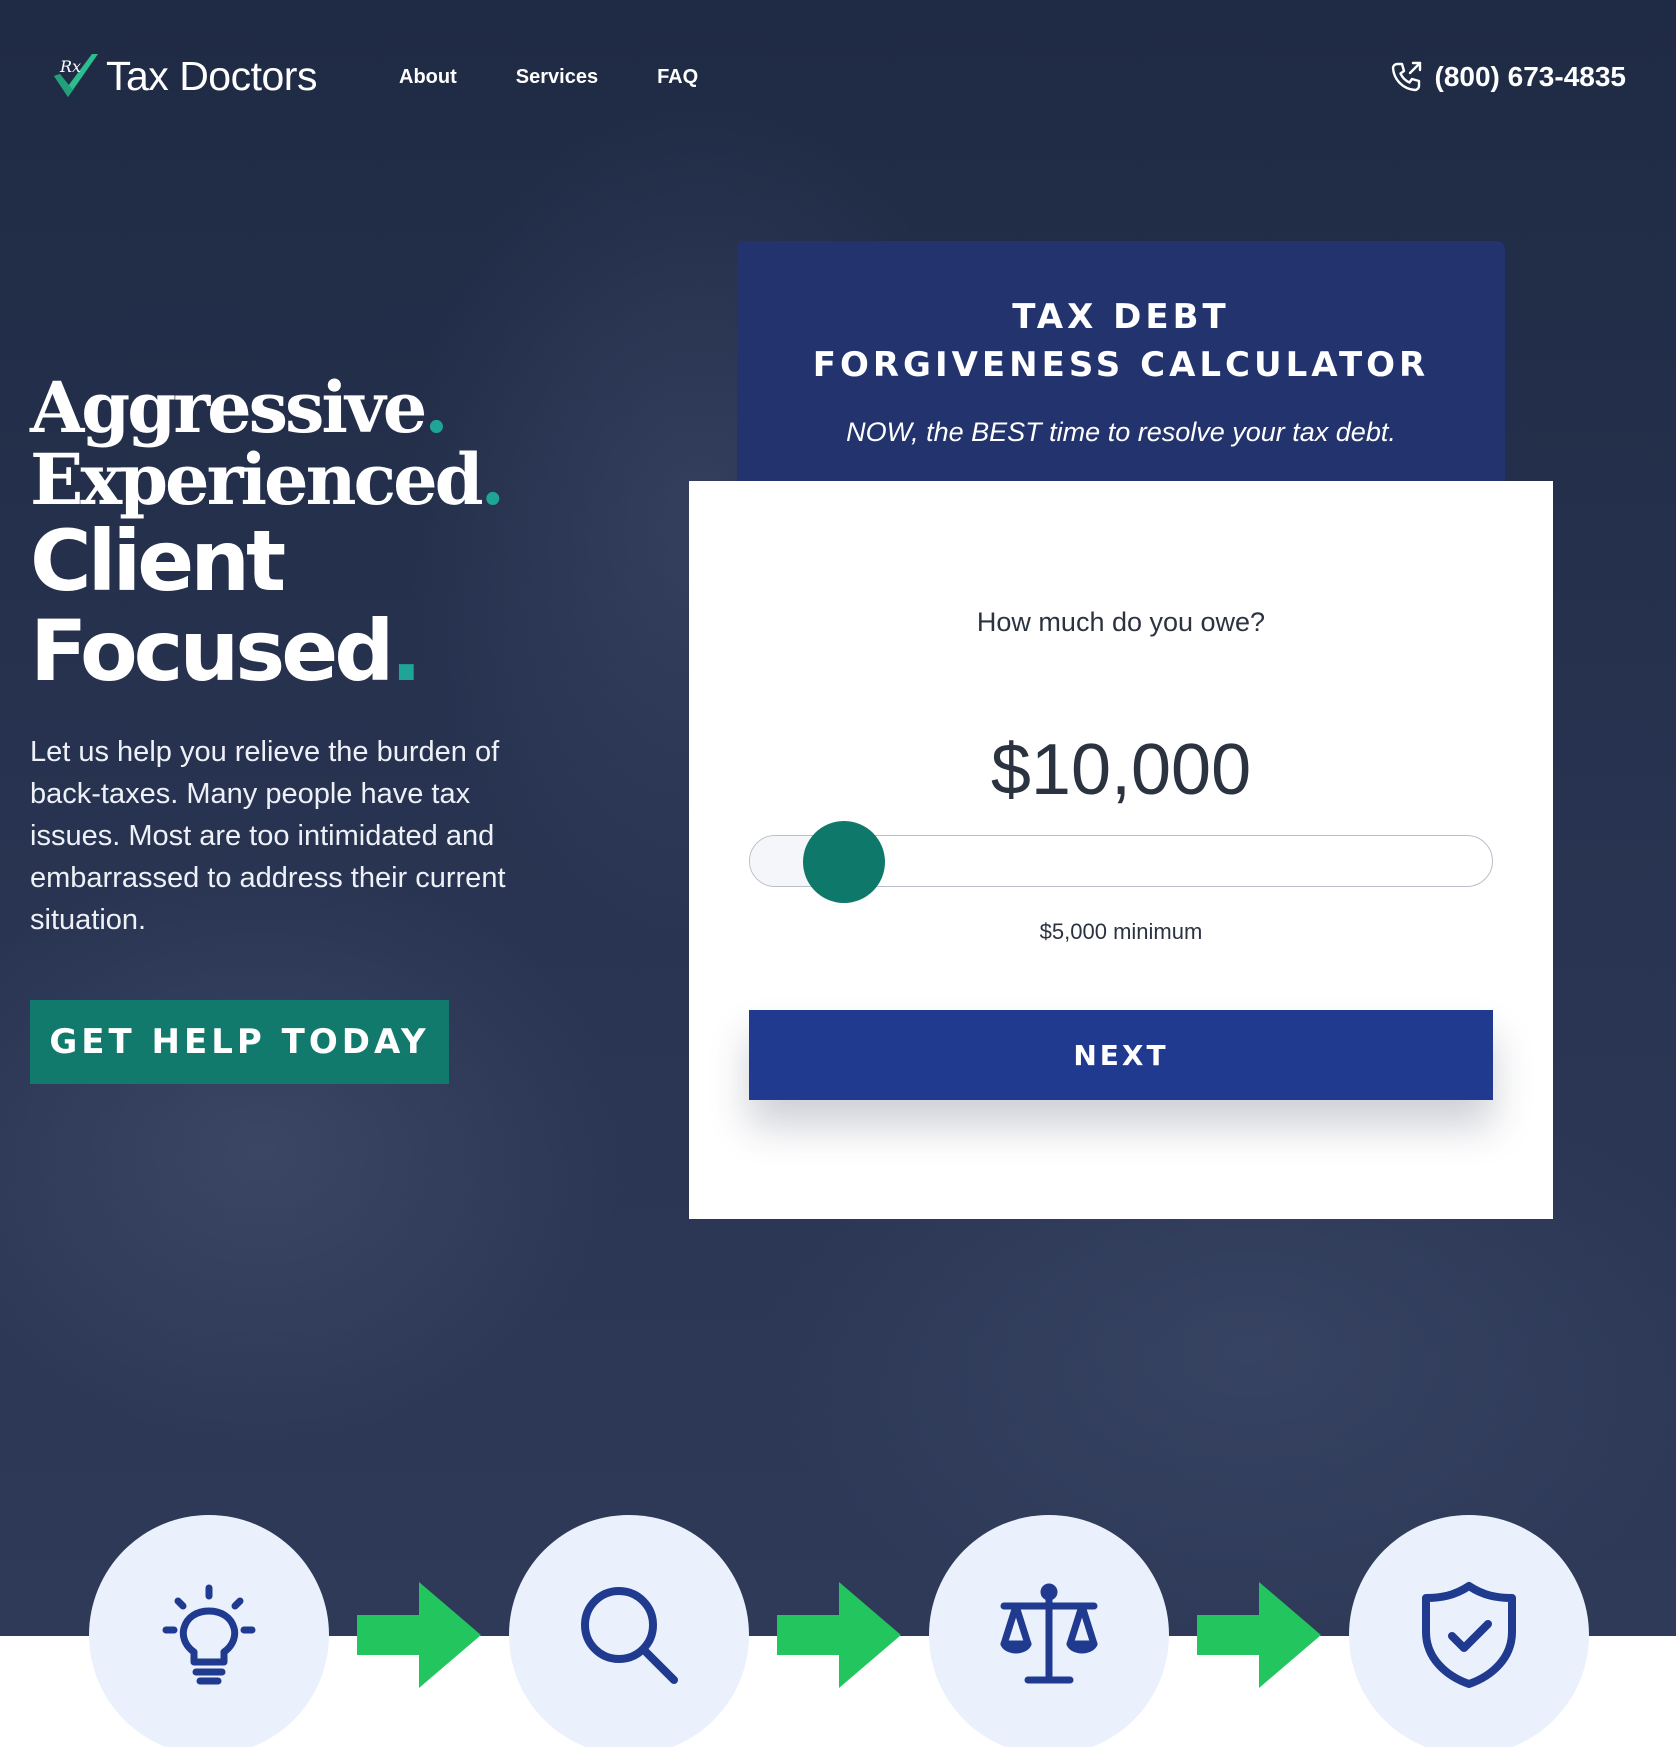 The height and width of the screenshot is (1747, 1676). Describe the element at coordinates (209, 1634) in the screenshot. I see `lightbulb-icon` at that location.